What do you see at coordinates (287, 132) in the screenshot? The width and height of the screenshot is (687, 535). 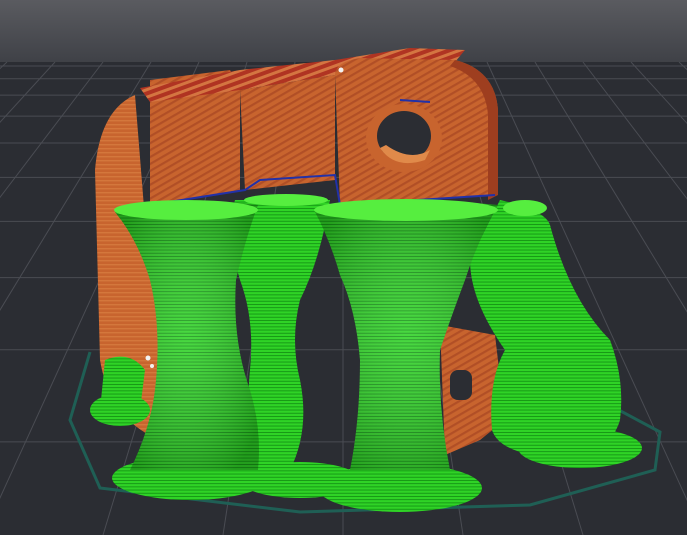 I see `part-middle-body` at bounding box center [287, 132].